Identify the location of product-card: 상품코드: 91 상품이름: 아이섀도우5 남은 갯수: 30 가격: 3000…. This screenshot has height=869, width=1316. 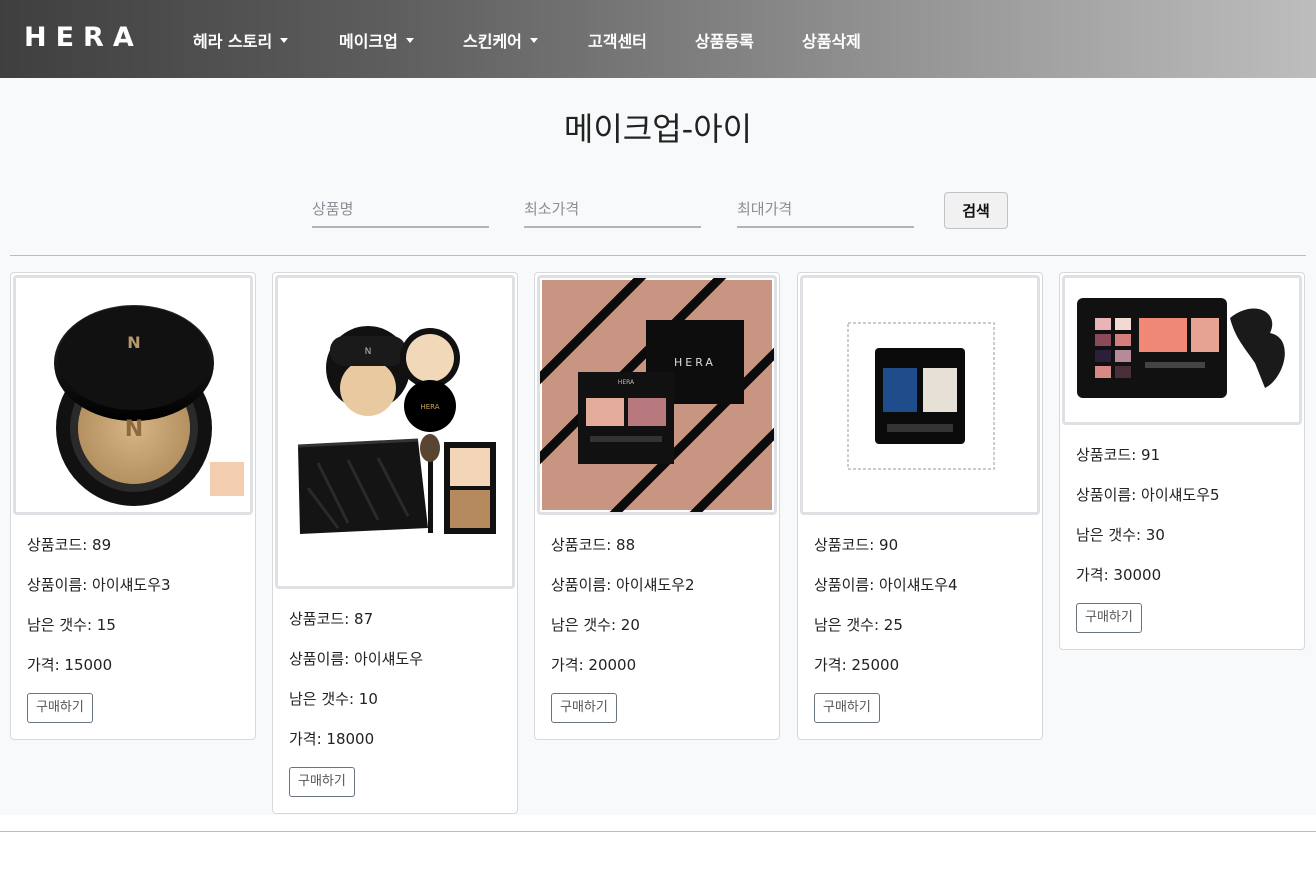
(1182, 461).